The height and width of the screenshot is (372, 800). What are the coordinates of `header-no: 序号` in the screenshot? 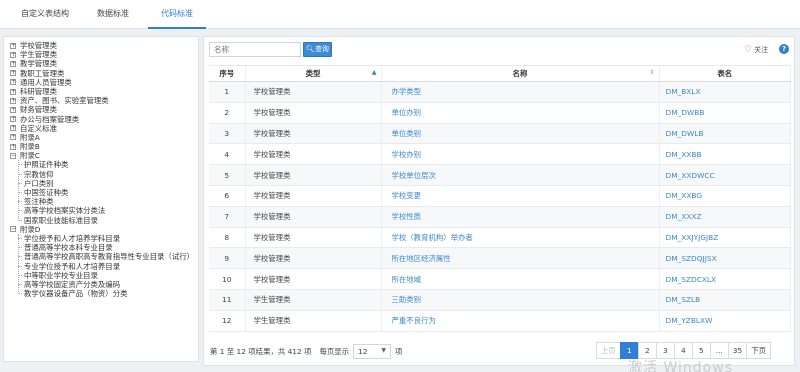 It's located at (227, 73).